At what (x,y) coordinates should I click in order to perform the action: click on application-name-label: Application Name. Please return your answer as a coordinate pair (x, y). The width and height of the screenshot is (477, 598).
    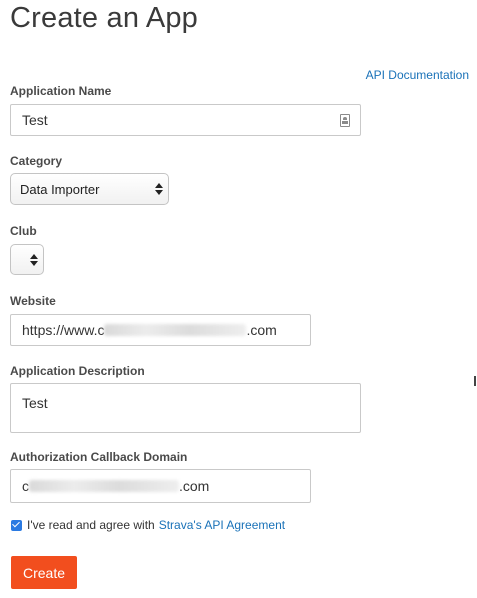
    Looking at the image, I should click on (61, 91).